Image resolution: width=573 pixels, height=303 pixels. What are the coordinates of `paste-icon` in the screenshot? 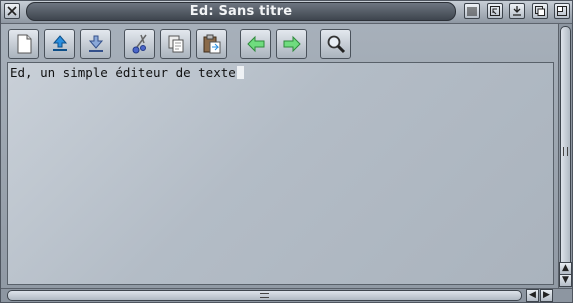 It's located at (211, 44).